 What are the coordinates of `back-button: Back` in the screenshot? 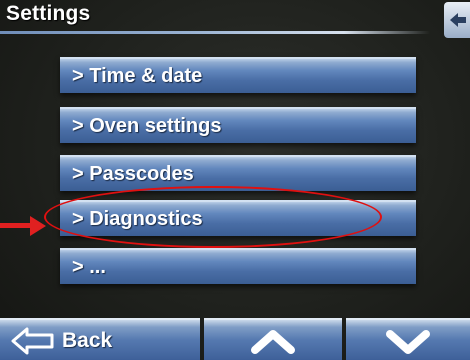 It's located at (100, 339).